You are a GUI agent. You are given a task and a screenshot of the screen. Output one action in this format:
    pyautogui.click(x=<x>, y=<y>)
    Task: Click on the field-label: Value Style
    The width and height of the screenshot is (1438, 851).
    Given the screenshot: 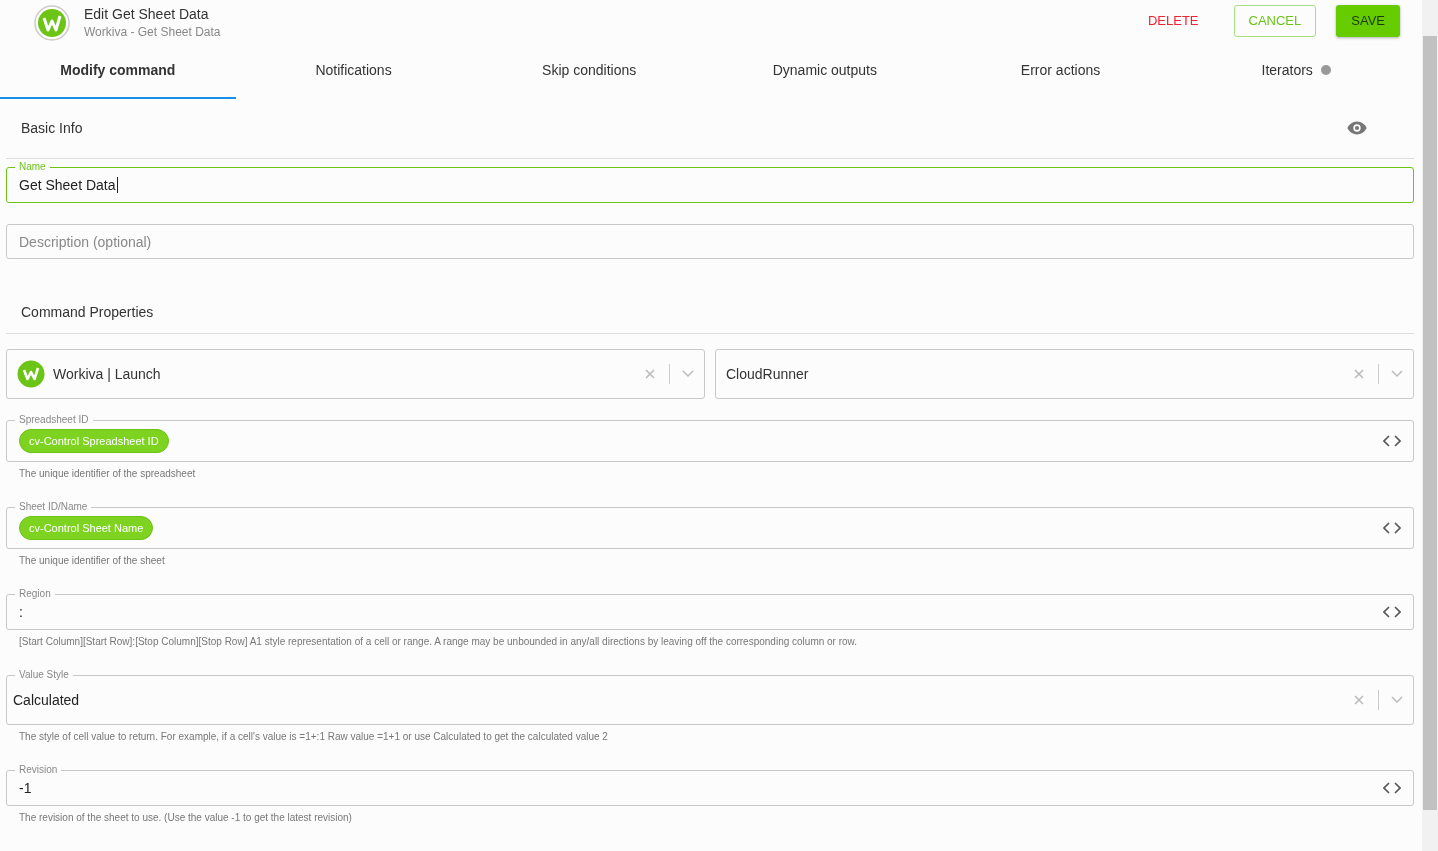 What is the action you would take?
    pyautogui.click(x=44, y=674)
    